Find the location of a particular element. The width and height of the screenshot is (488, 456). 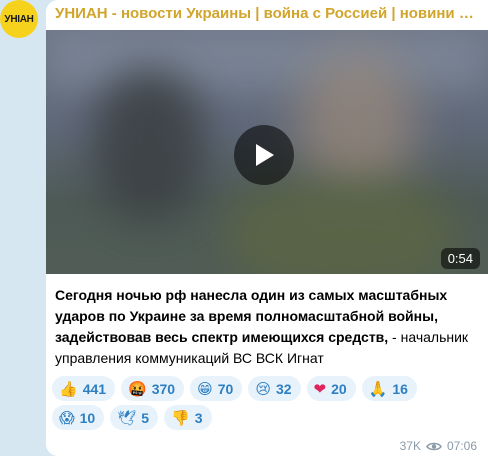

scream-icon: 😱 is located at coordinates (67, 417).